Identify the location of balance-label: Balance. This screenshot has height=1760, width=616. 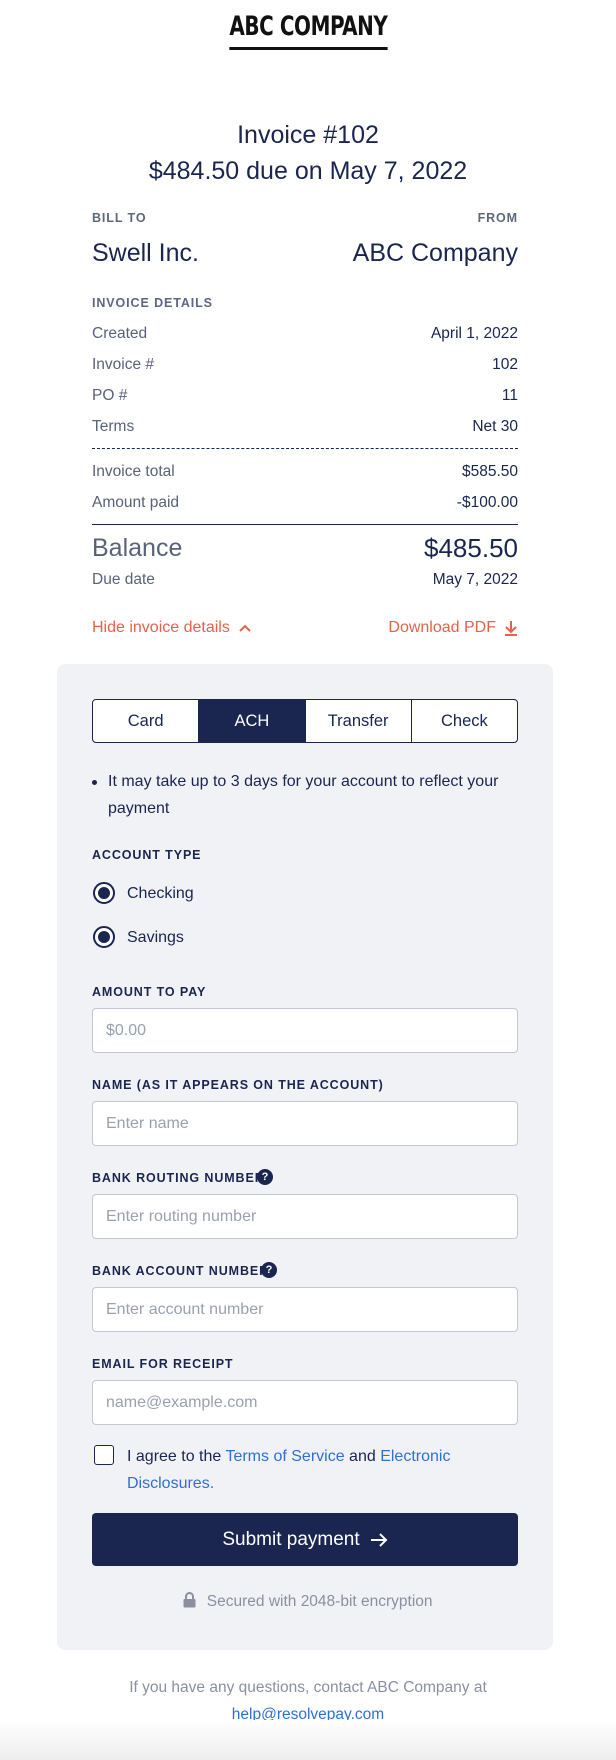
(137, 548).